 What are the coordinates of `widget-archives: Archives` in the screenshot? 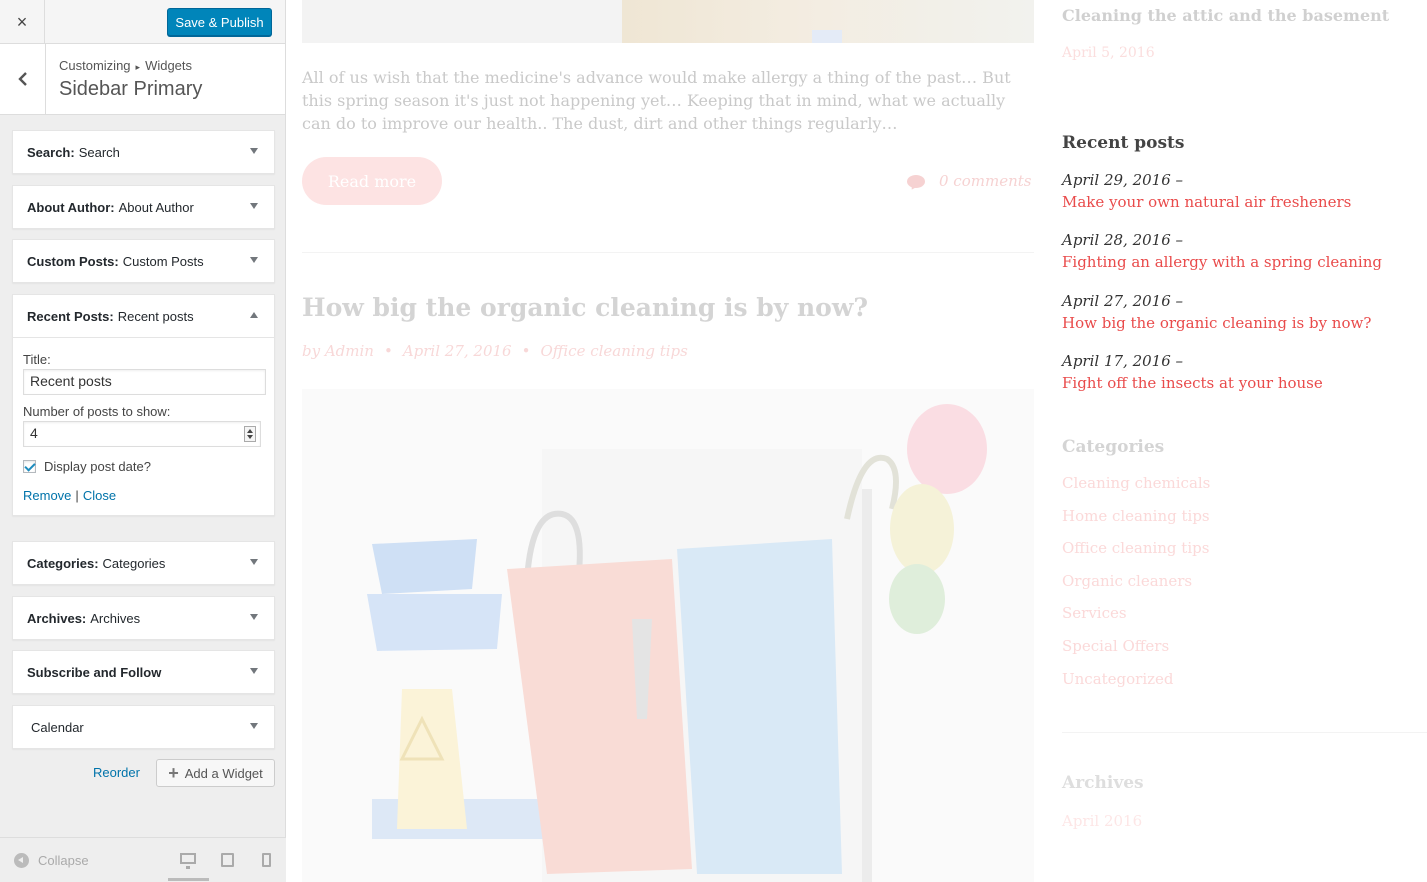 It's located at (143, 618).